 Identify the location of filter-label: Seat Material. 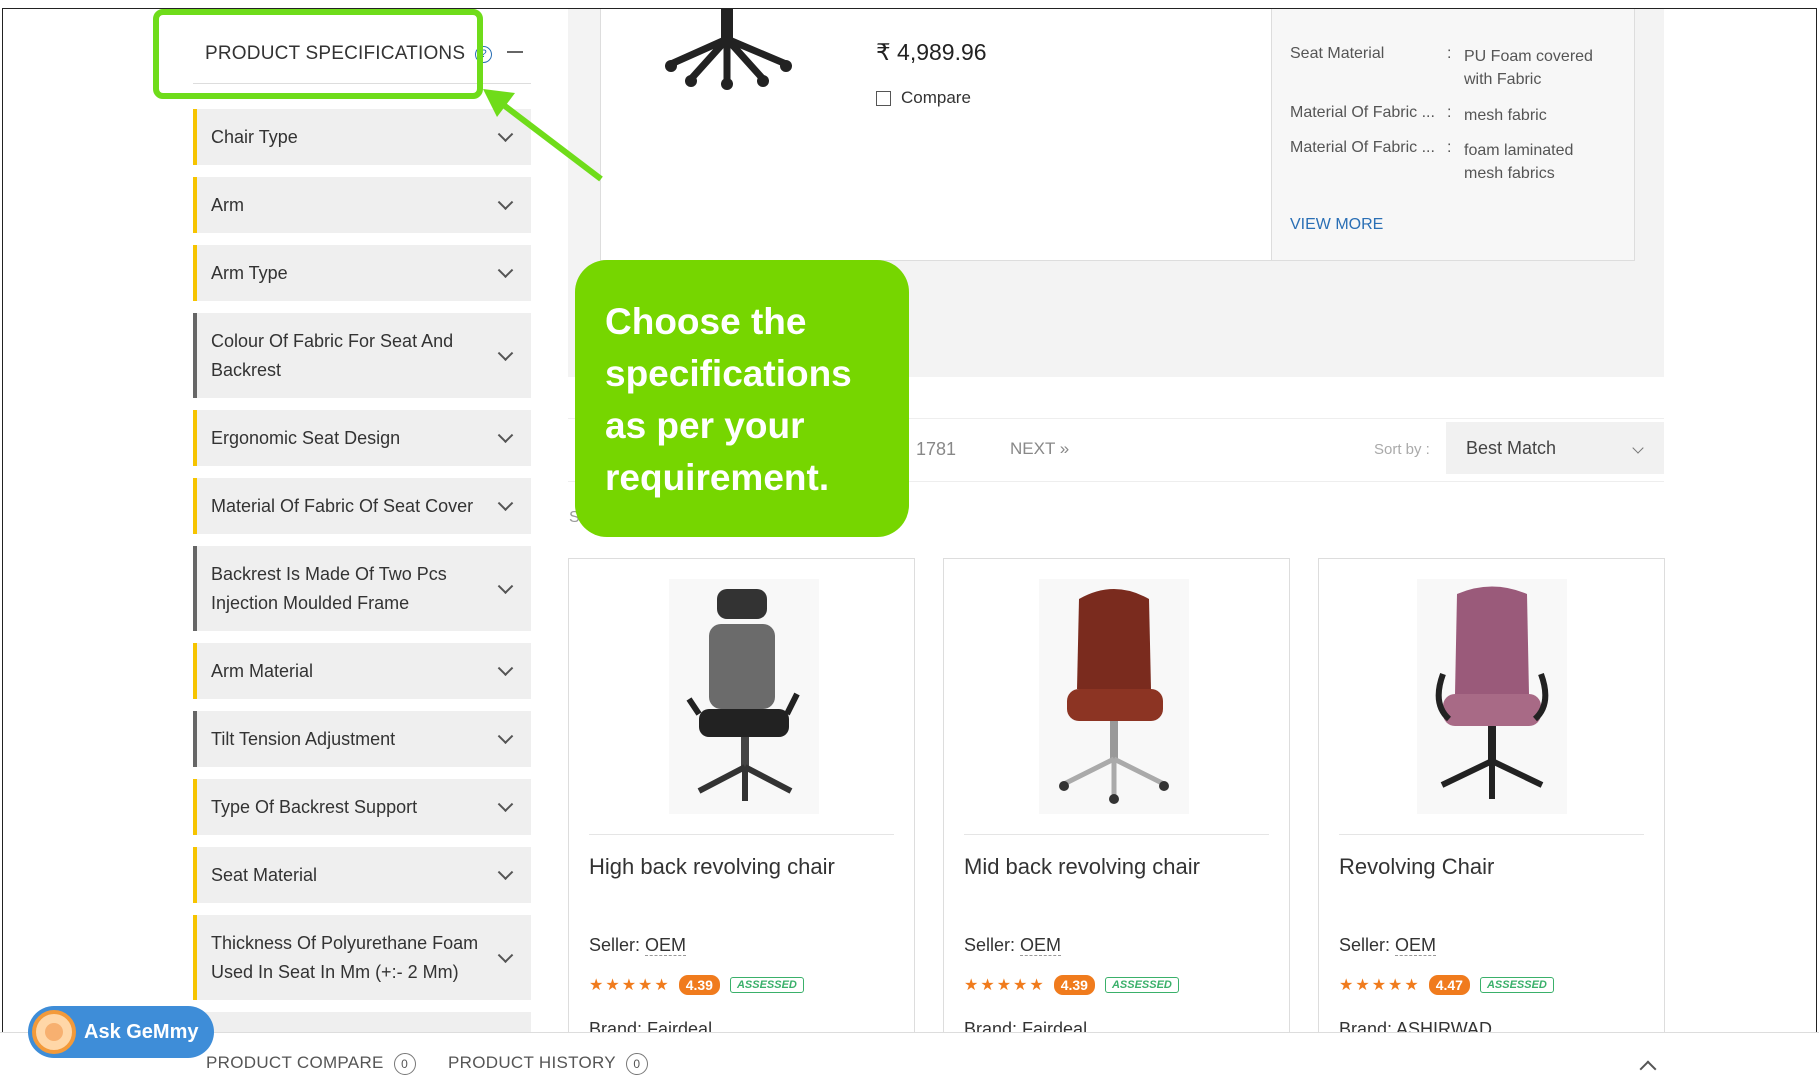
(264, 874).